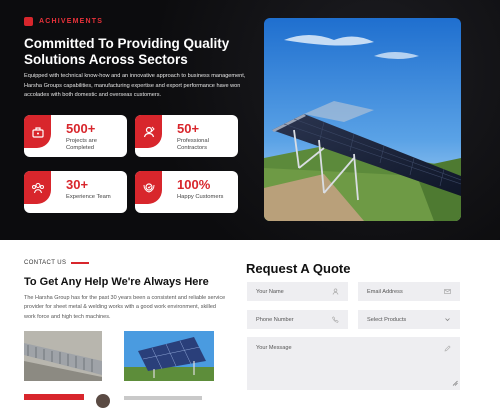  Describe the element at coordinates (409, 319) in the screenshot. I see `product-select: Select Products` at that location.